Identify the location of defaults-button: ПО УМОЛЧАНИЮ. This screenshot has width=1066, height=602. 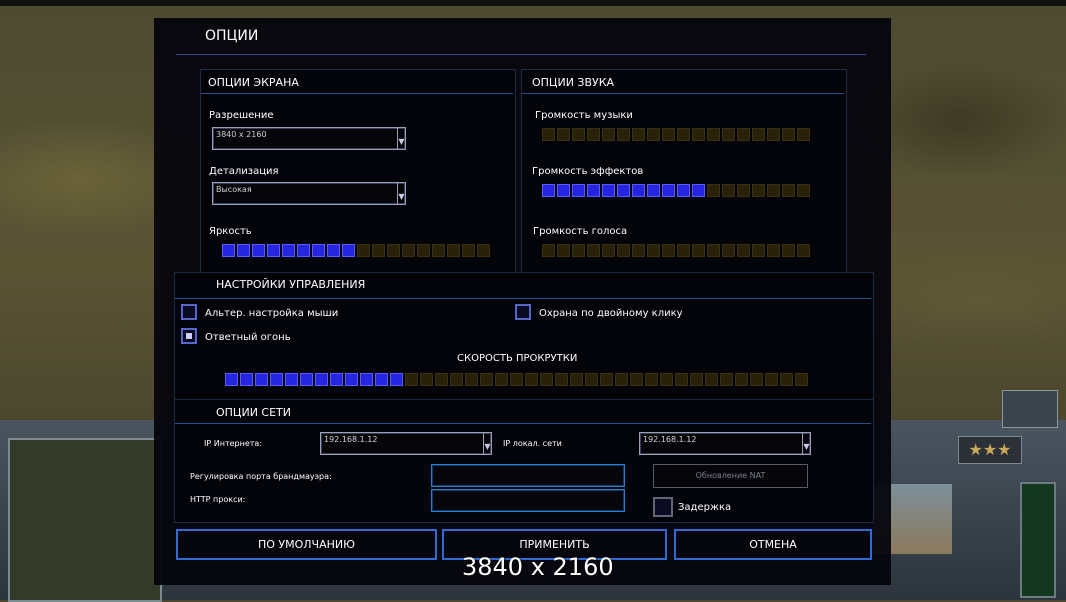
(306, 544).